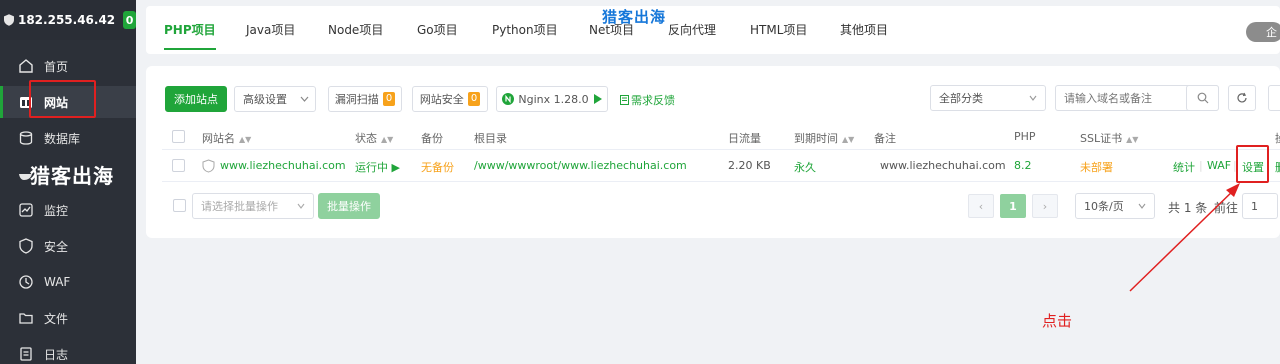 Image resolution: width=1280 pixels, height=364 pixels. I want to click on highlight-box-website, so click(62, 99).